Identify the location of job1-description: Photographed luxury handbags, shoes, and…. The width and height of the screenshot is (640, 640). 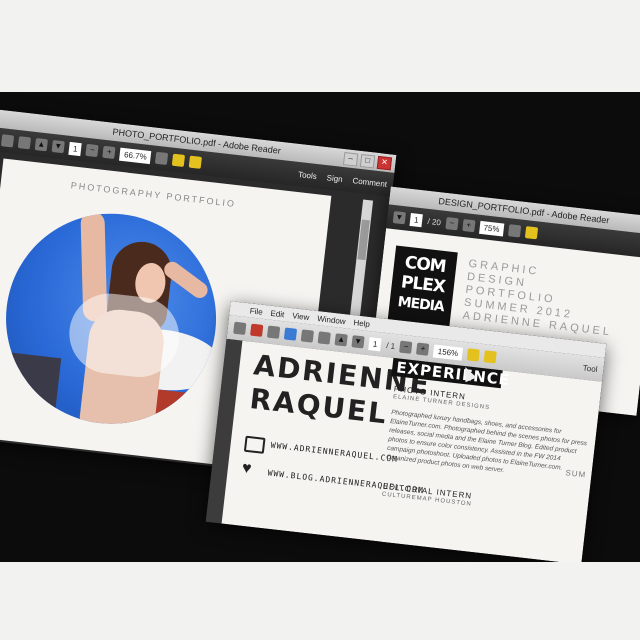
(486, 442).